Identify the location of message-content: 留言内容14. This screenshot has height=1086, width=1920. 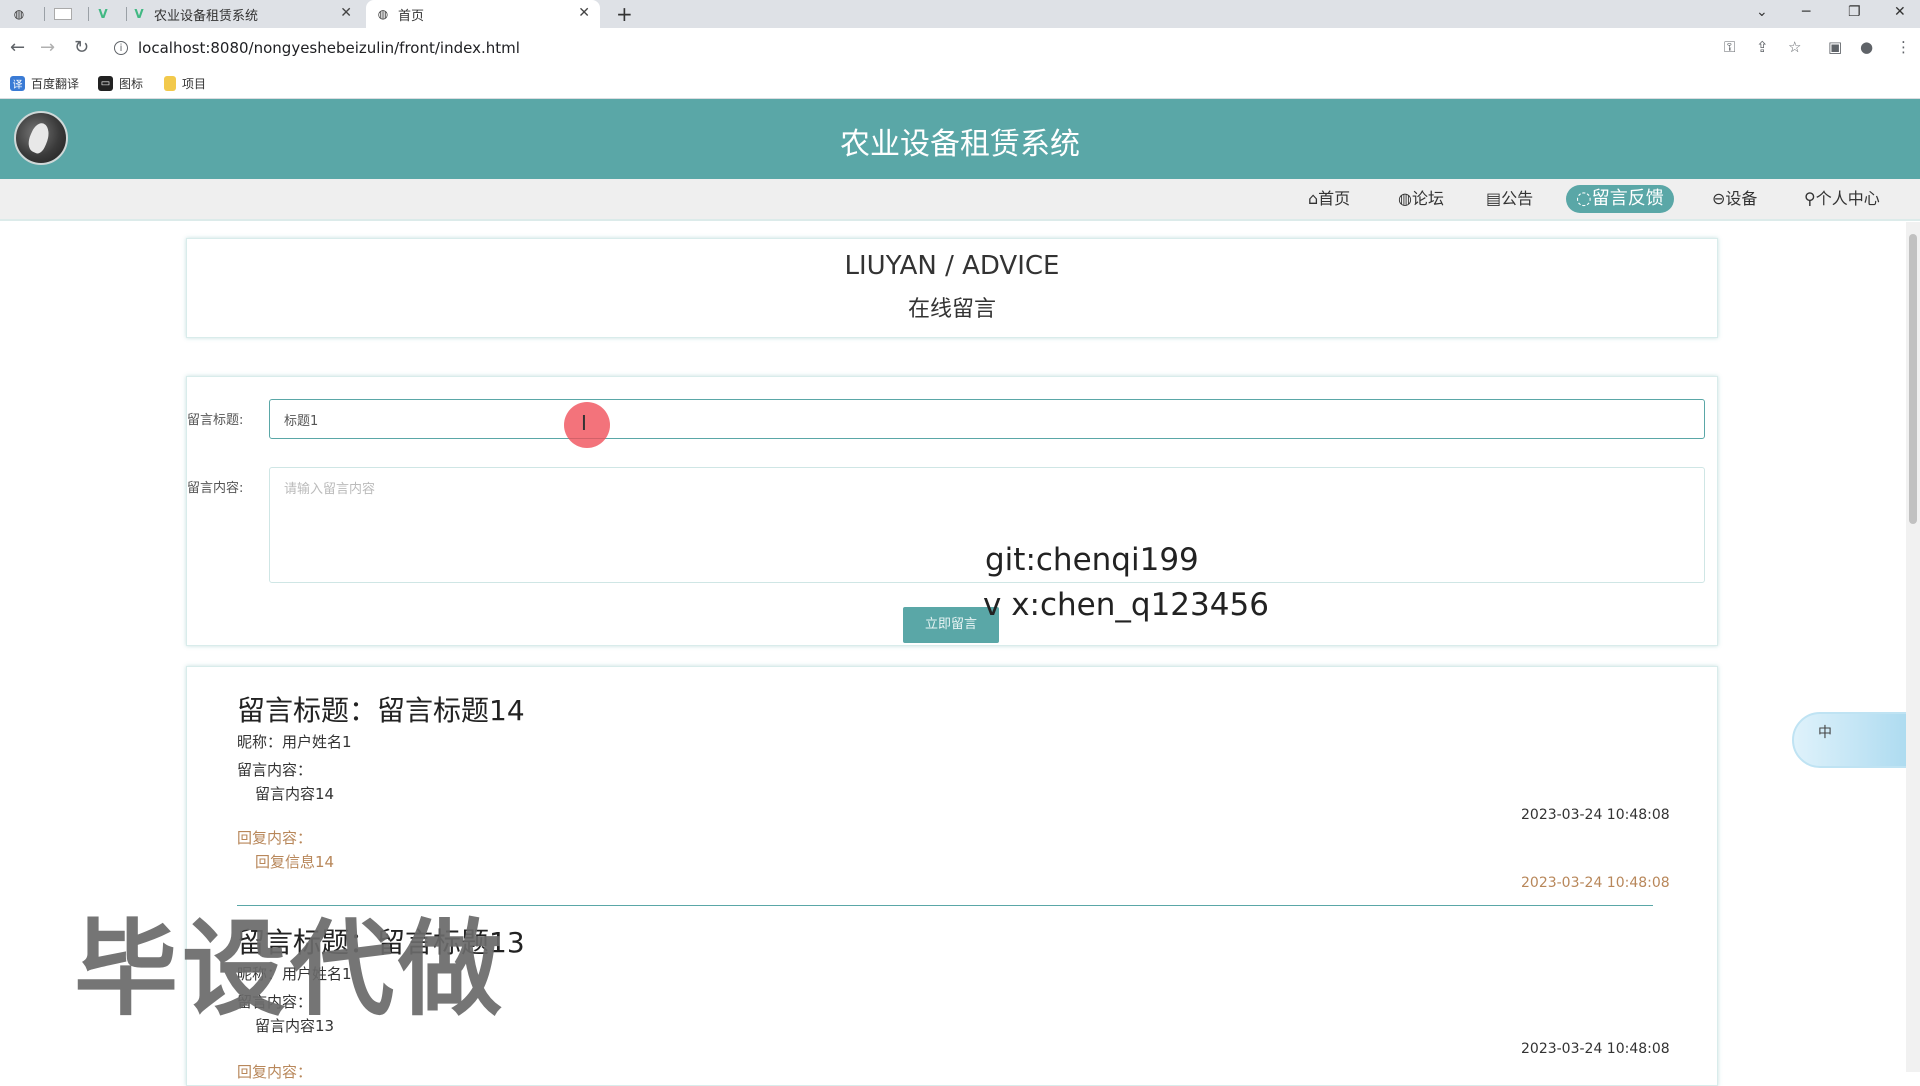
(295, 794).